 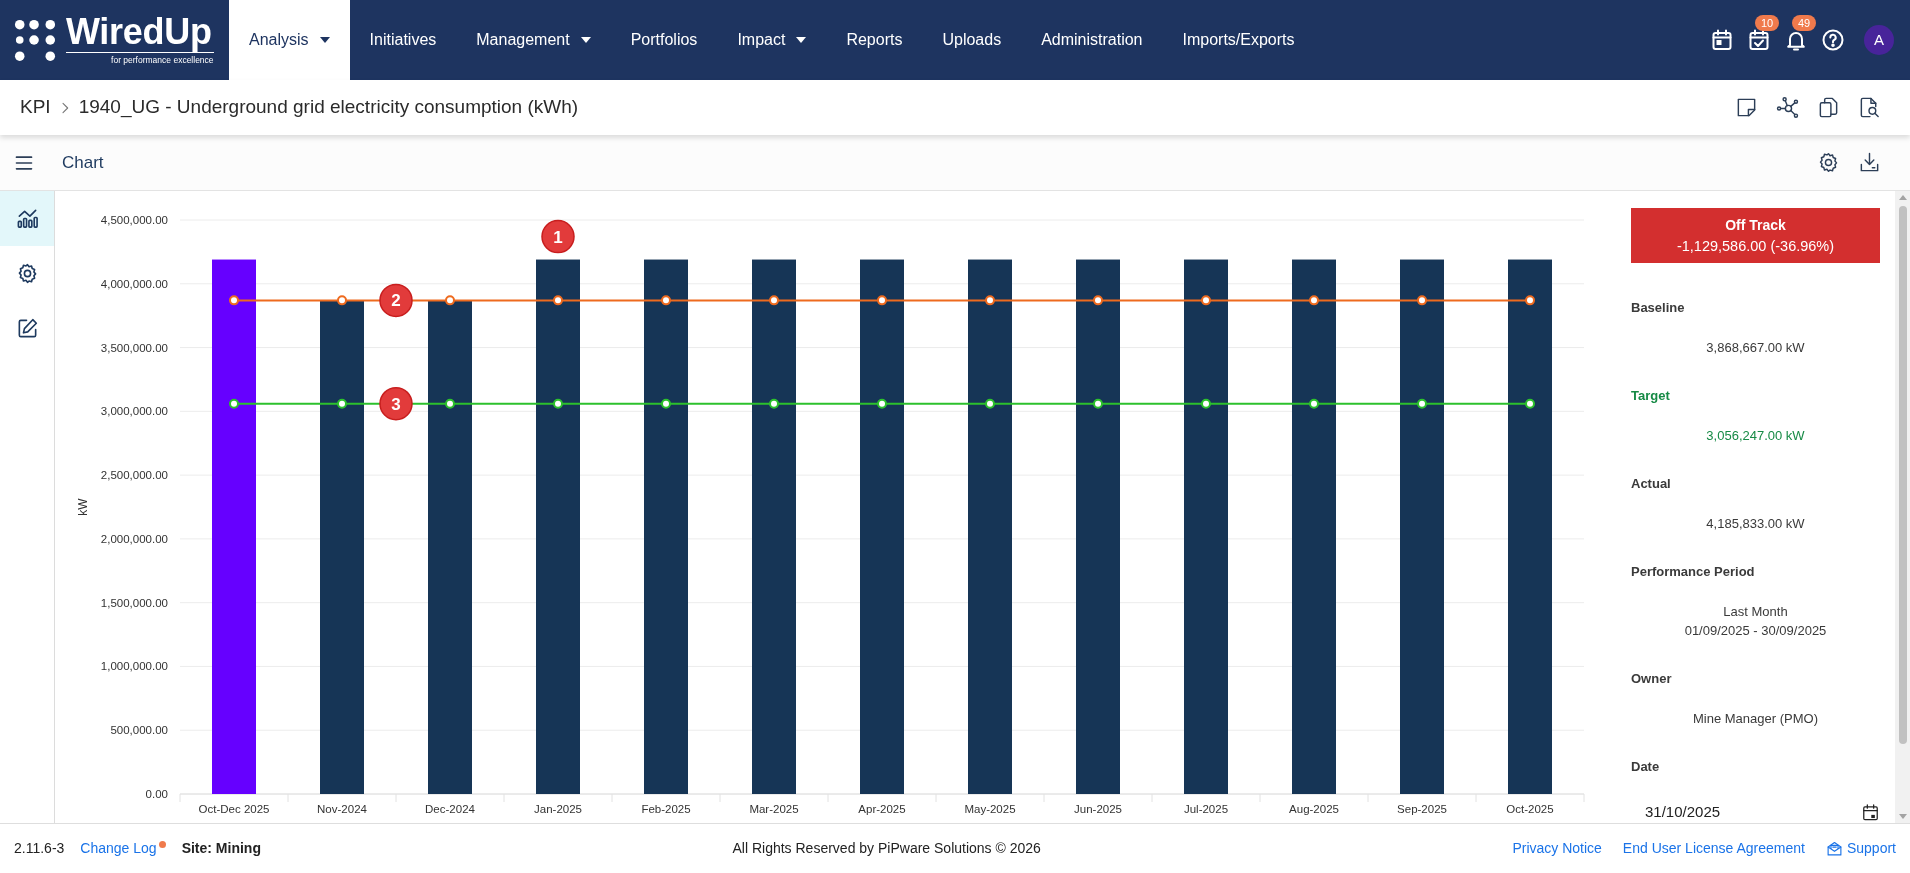 I want to click on axis-tick-label: Sep-2025, so click(x=1422, y=809).